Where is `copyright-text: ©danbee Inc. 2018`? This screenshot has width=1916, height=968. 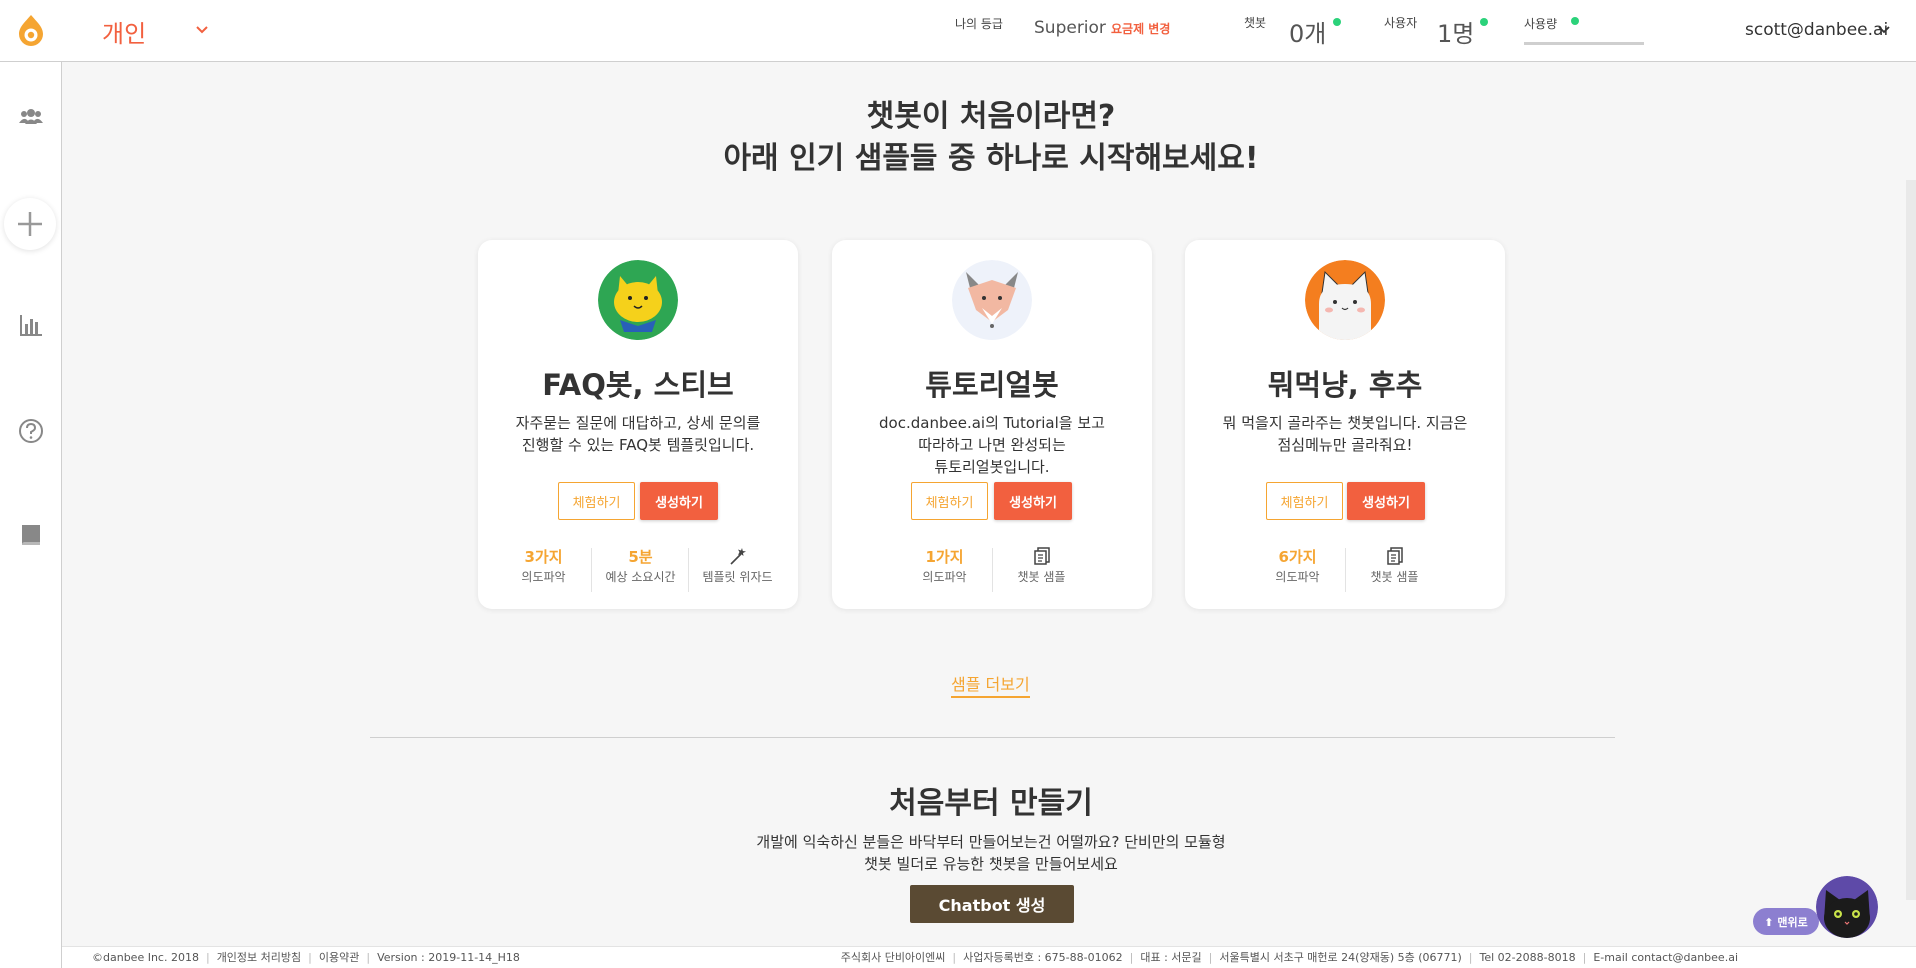 copyright-text: ©danbee Inc. 2018 is located at coordinates (145, 957).